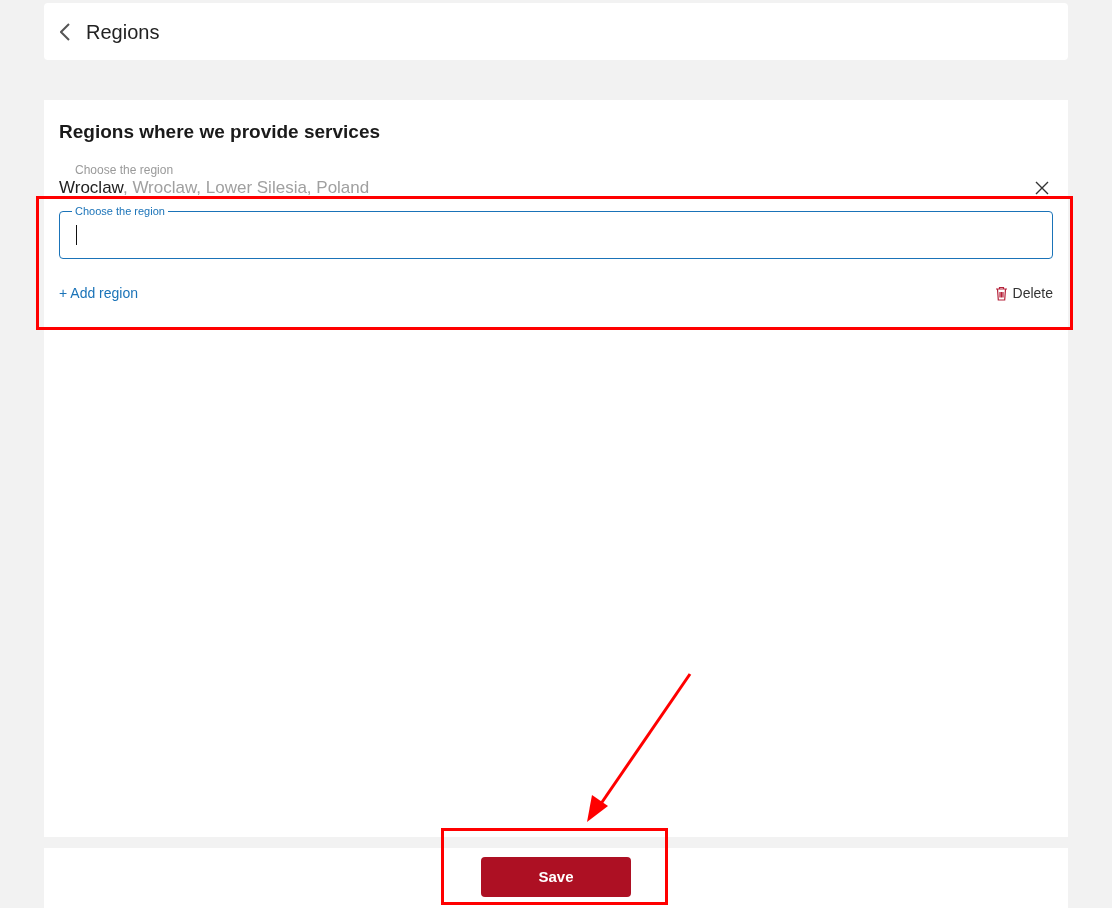 The height and width of the screenshot is (908, 1112). I want to click on delete-button: Delete, so click(1023, 293).